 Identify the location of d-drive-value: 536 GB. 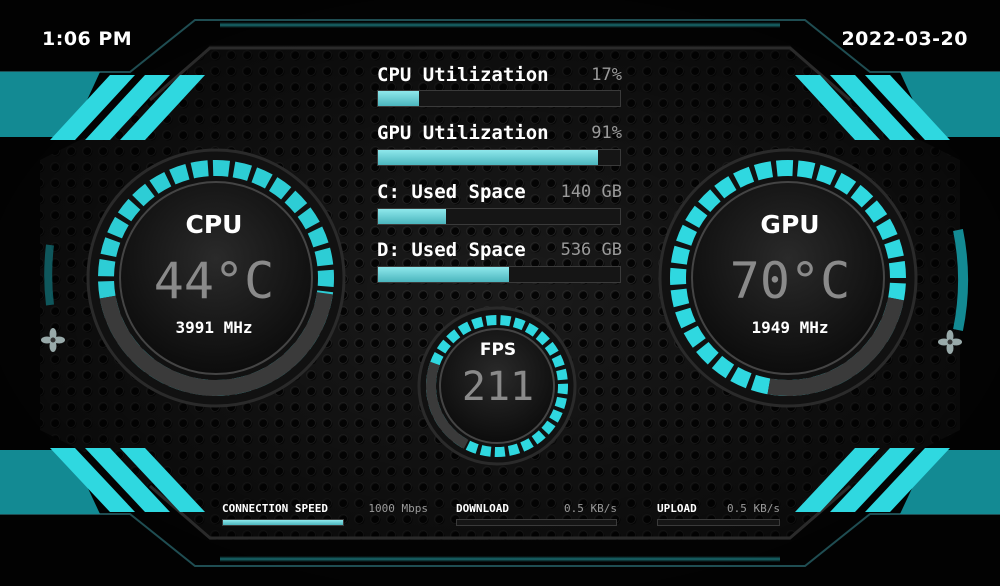
(591, 250).